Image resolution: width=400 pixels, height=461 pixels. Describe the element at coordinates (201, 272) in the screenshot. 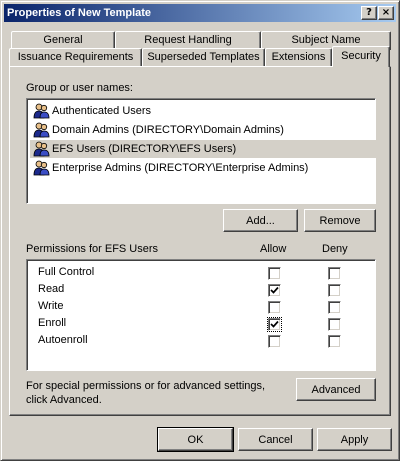

I see `permission-row-full-control: Full Control` at that location.